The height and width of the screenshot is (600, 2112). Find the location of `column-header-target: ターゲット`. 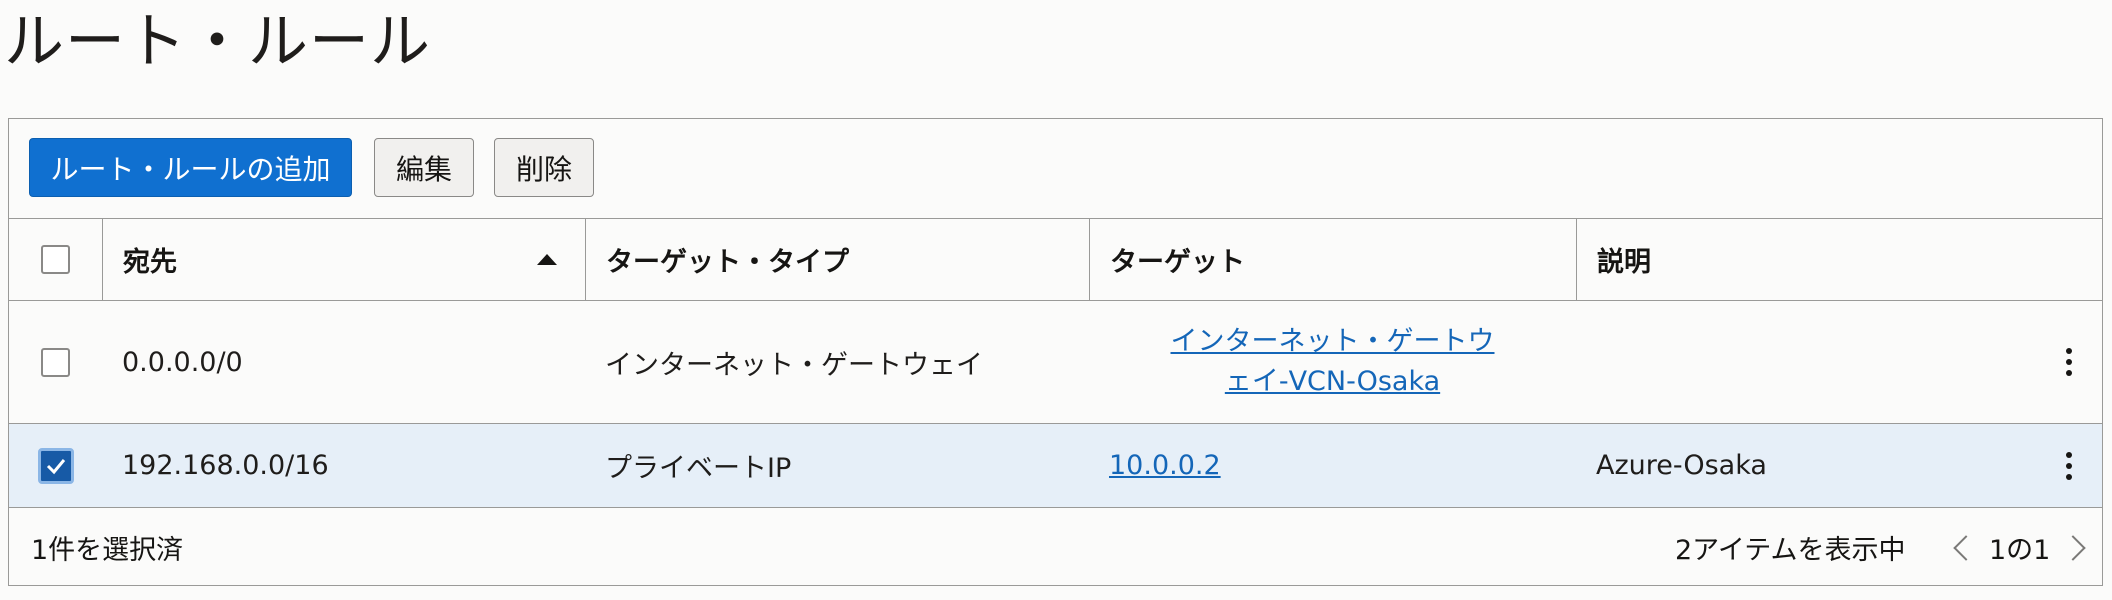

column-header-target: ターゲット is located at coordinates (1332, 259).